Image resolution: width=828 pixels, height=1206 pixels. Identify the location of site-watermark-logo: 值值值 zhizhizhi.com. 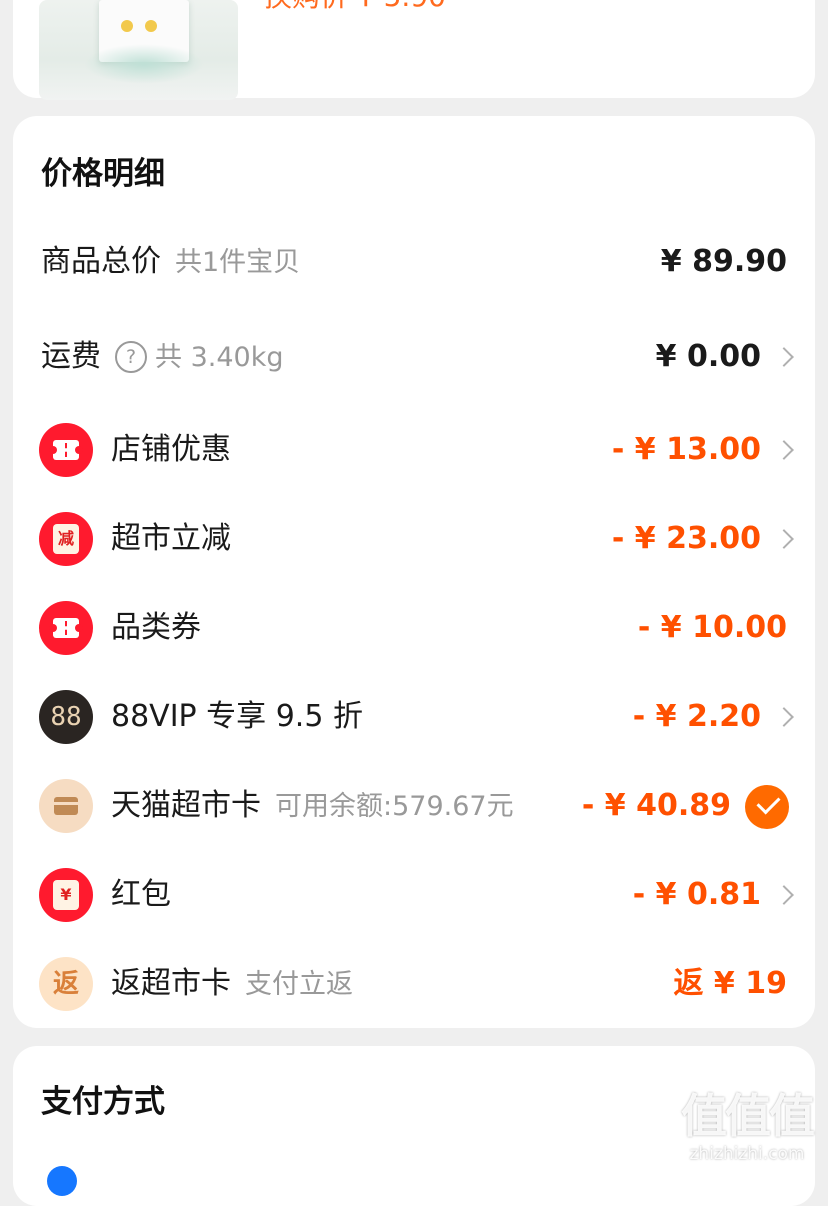
(748, 1126).